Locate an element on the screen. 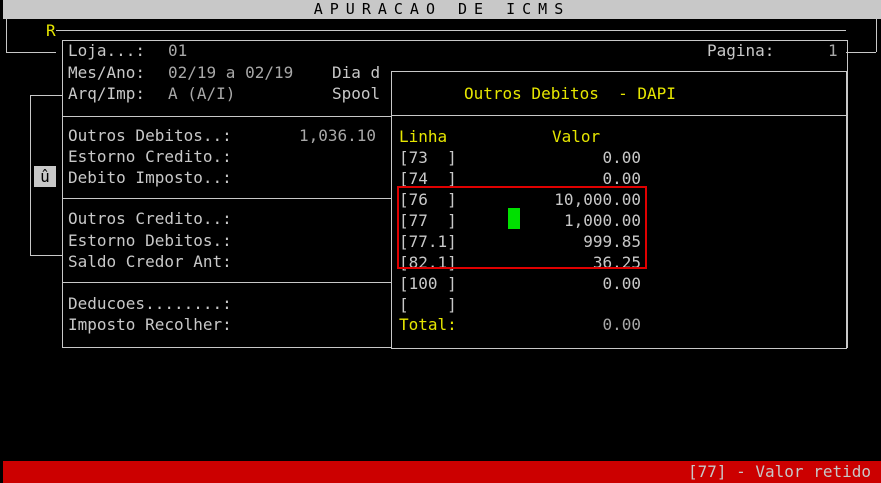  row-code: [100 ] is located at coordinates (428, 283).